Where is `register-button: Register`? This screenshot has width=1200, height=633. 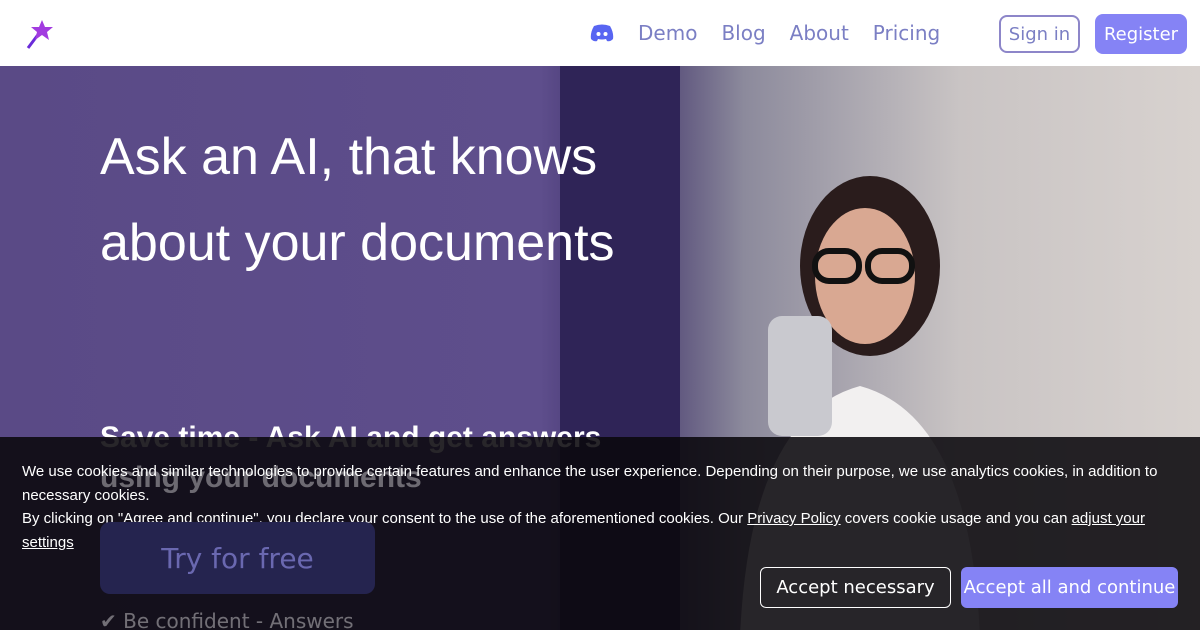 register-button: Register is located at coordinates (1141, 34).